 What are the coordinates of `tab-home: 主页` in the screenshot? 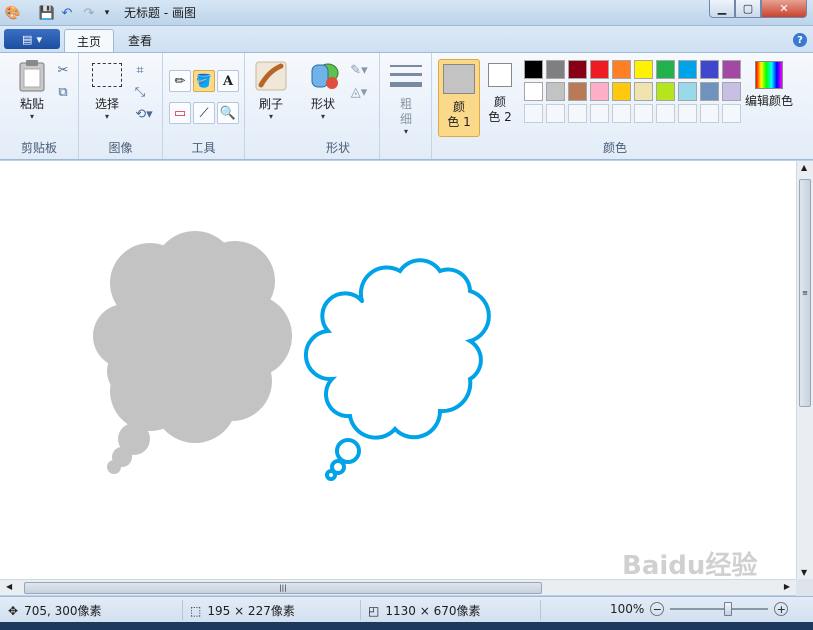 It's located at (89, 40).